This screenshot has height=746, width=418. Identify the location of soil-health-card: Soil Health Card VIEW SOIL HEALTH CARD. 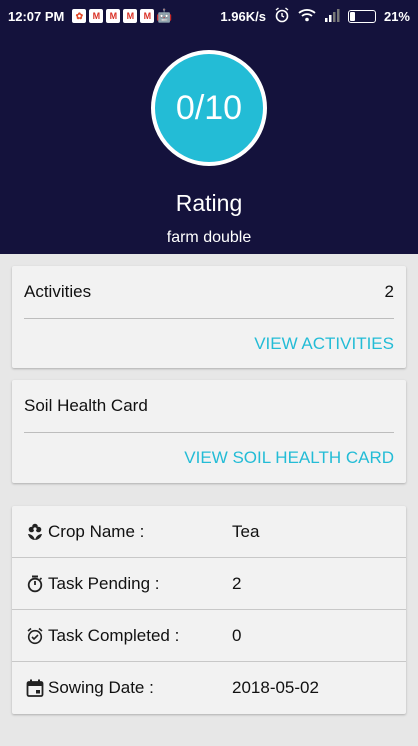
(209, 431).